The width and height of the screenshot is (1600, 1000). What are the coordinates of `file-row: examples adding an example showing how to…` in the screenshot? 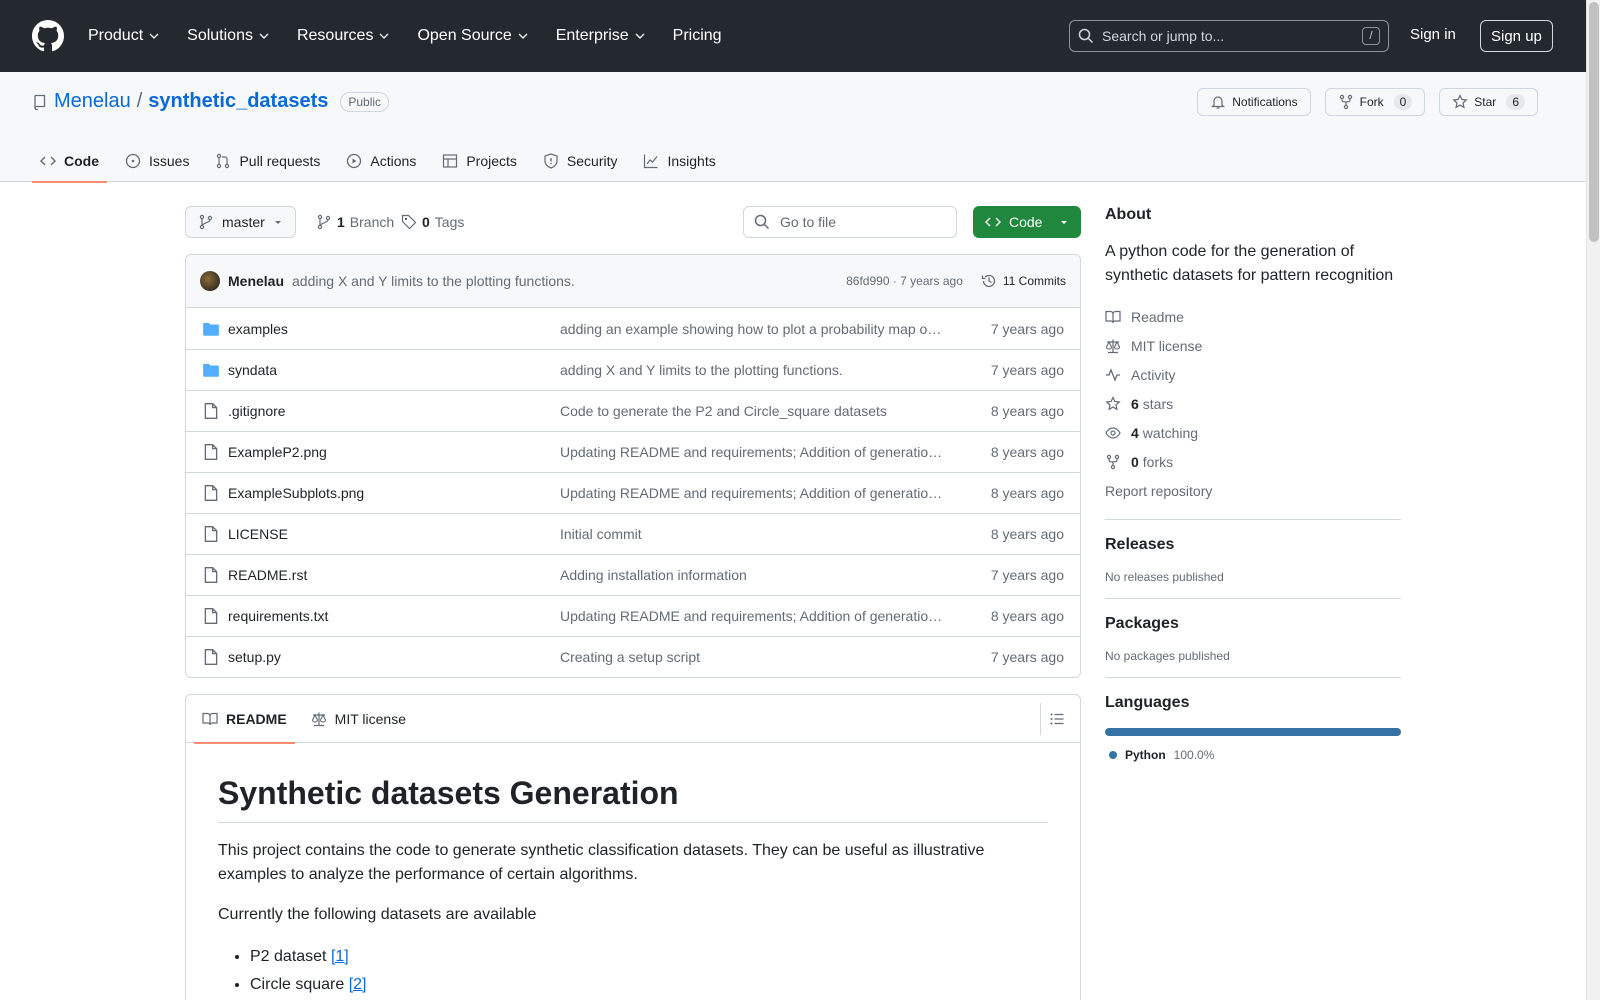 It's located at (633, 328).